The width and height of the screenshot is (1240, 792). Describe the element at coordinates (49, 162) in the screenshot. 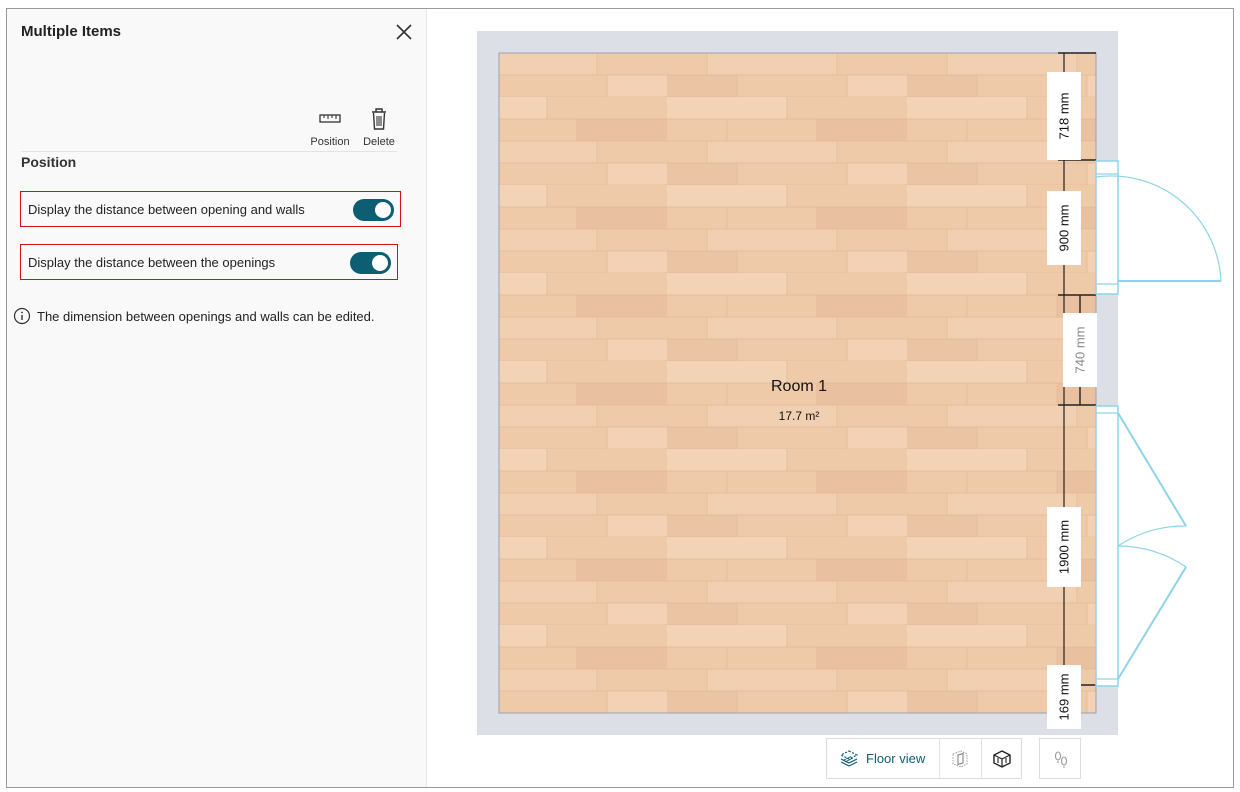

I see `section-title: Position` at that location.